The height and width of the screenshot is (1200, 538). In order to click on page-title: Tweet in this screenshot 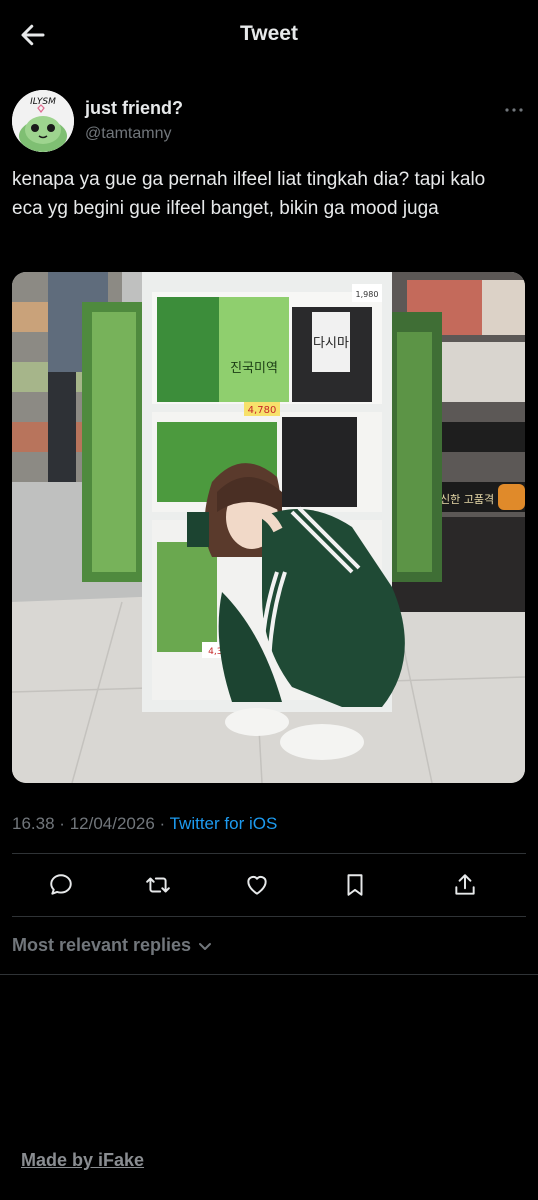, I will do `click(269, 33)`.